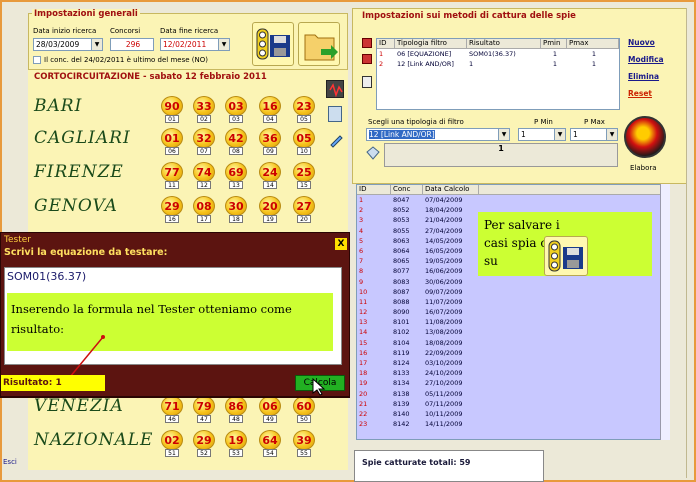 Image resolution: width=696 pixels, height=482 pixels. Describe the element at coordinates (513, 322) in the screenshot. I see `result-row: 13 8101 11/08/2009` at that location.